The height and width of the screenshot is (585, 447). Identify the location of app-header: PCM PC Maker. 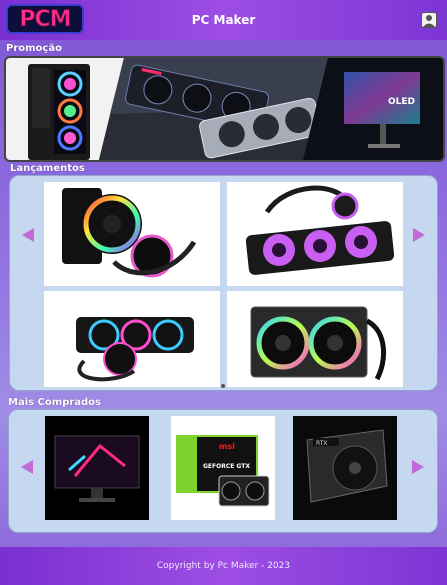
(223, 20).